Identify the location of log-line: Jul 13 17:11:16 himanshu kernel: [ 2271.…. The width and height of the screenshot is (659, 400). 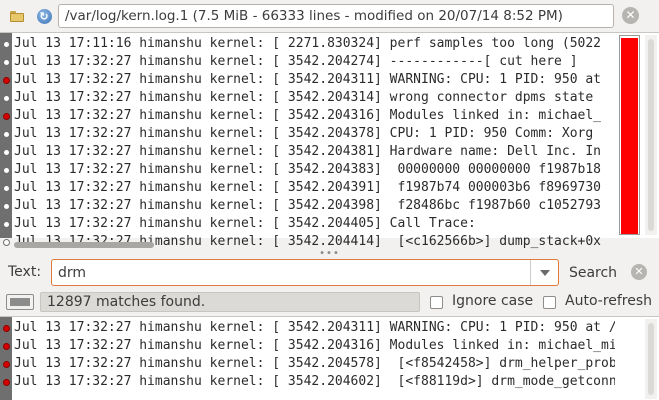
(314, 44).